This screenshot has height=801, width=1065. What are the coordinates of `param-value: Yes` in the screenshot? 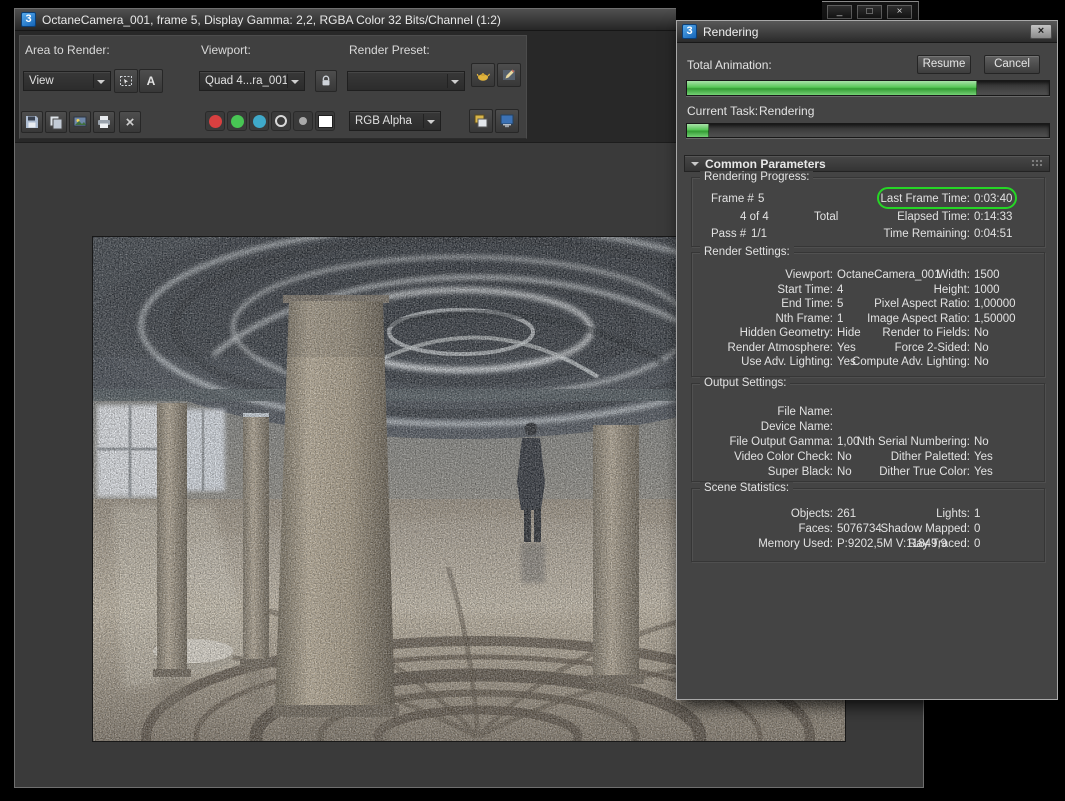 It's located at (983, 472).